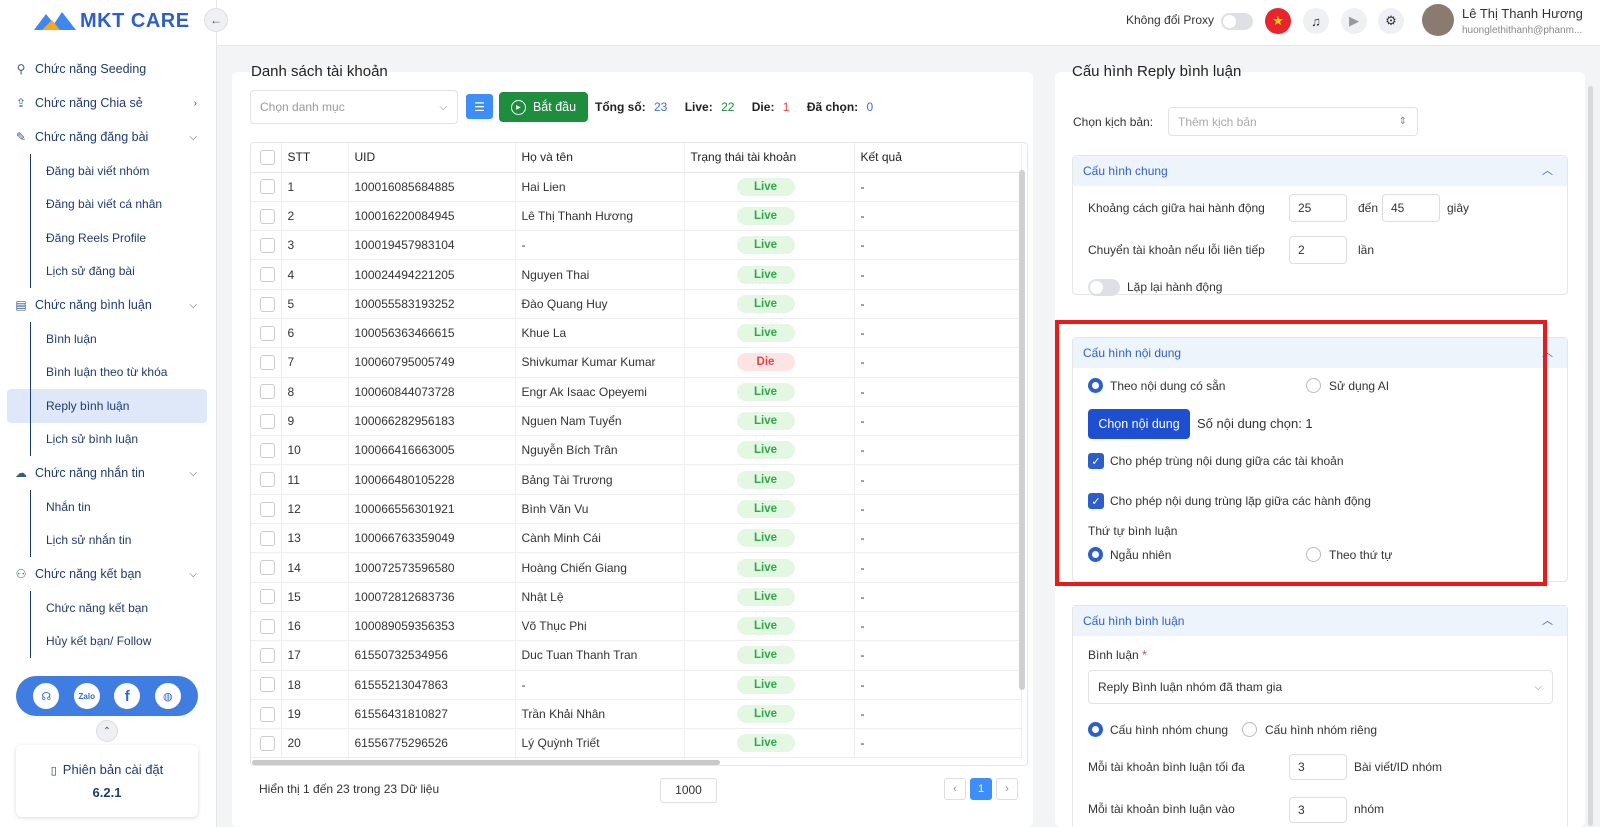 This screenshot has height=827, width=1600. Describe the element at coordinates (688, 790) in the screenshot. I see `page-size-select: 1000` at that location.